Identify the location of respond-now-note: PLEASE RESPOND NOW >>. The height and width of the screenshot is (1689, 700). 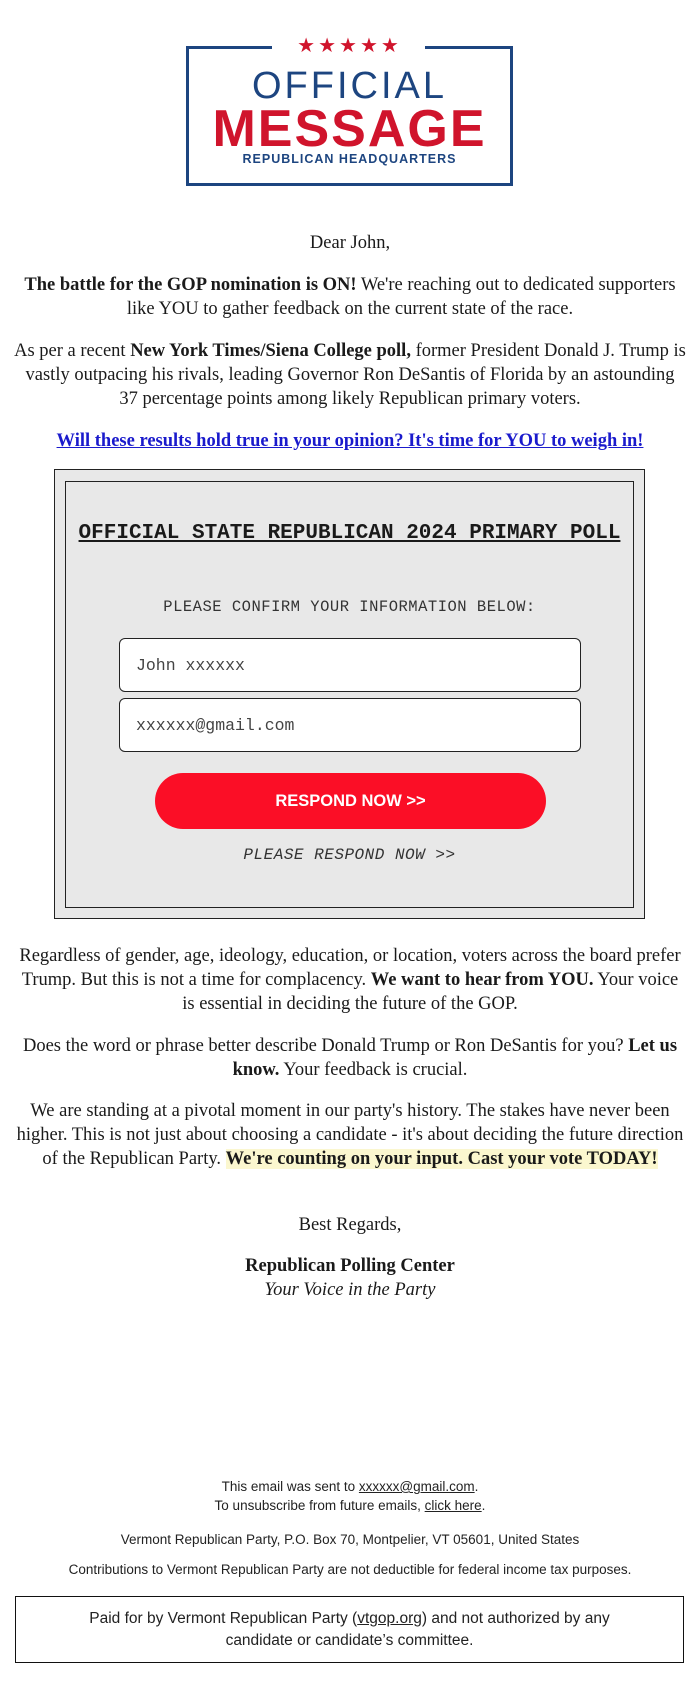
(349, 855).